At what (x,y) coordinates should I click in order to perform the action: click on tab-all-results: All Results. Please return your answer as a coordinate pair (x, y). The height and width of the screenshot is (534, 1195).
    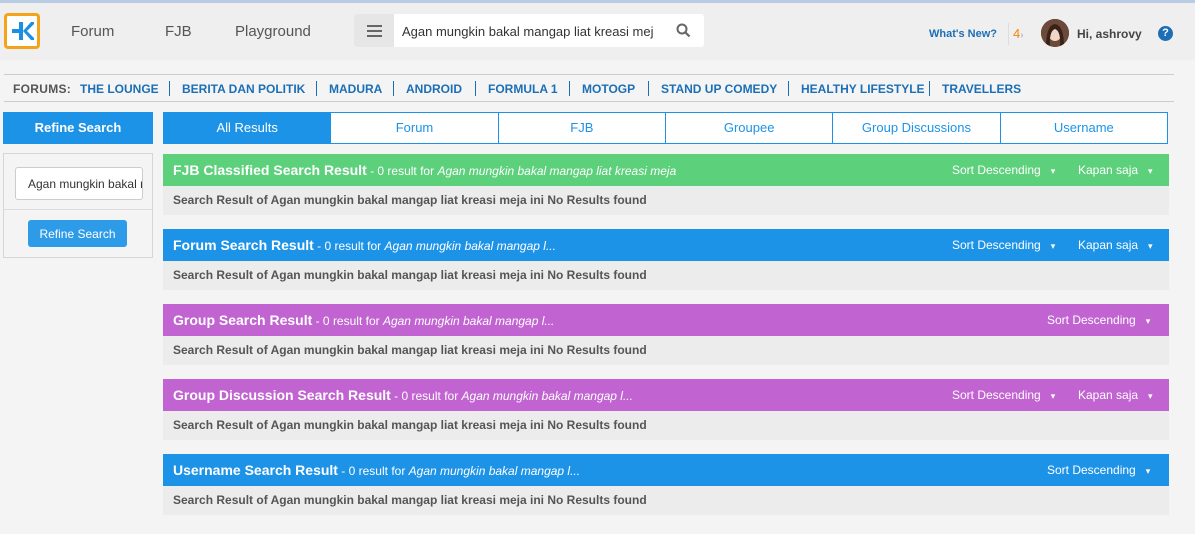
    Looking at the image, I should click on (247, 128).